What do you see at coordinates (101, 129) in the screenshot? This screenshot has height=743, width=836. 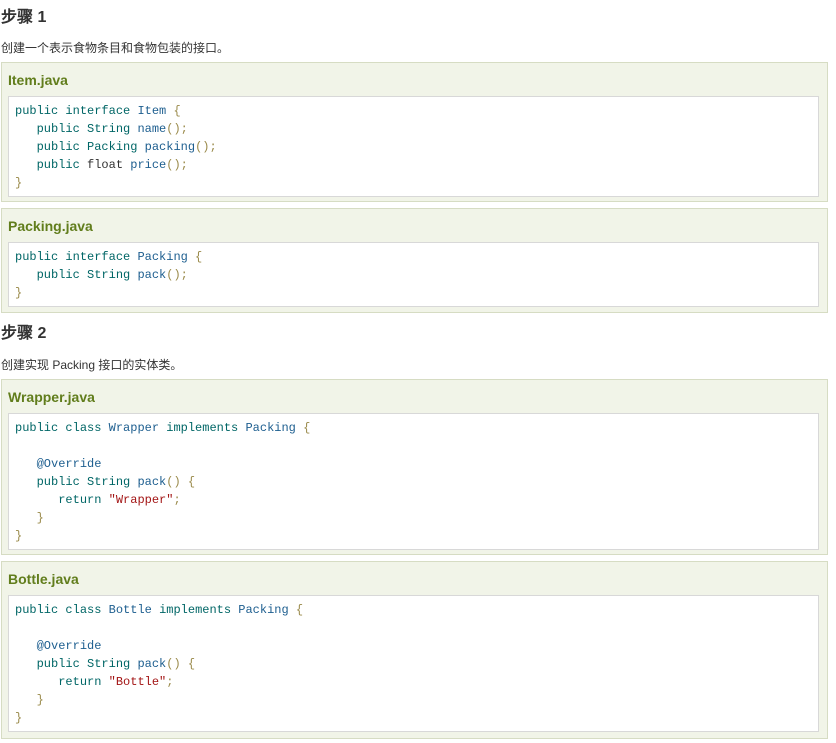 I see `code-line: public String name();` at bounding box center [101, 129].